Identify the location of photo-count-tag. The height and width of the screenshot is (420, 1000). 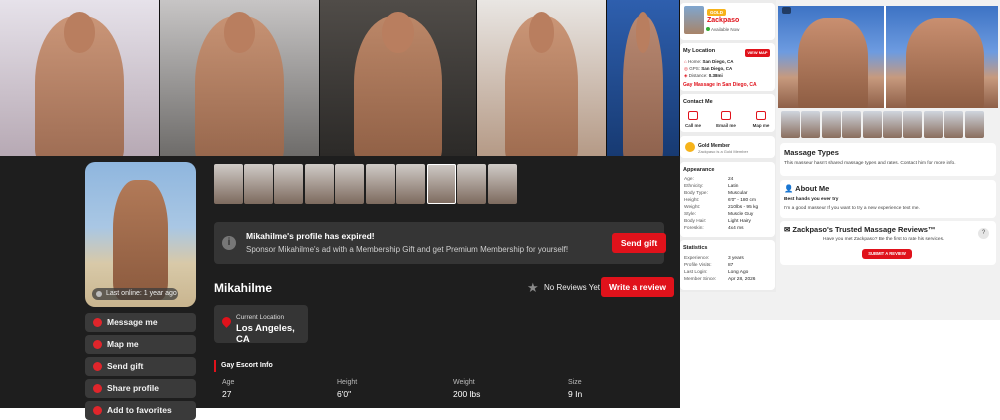
(786, 10).